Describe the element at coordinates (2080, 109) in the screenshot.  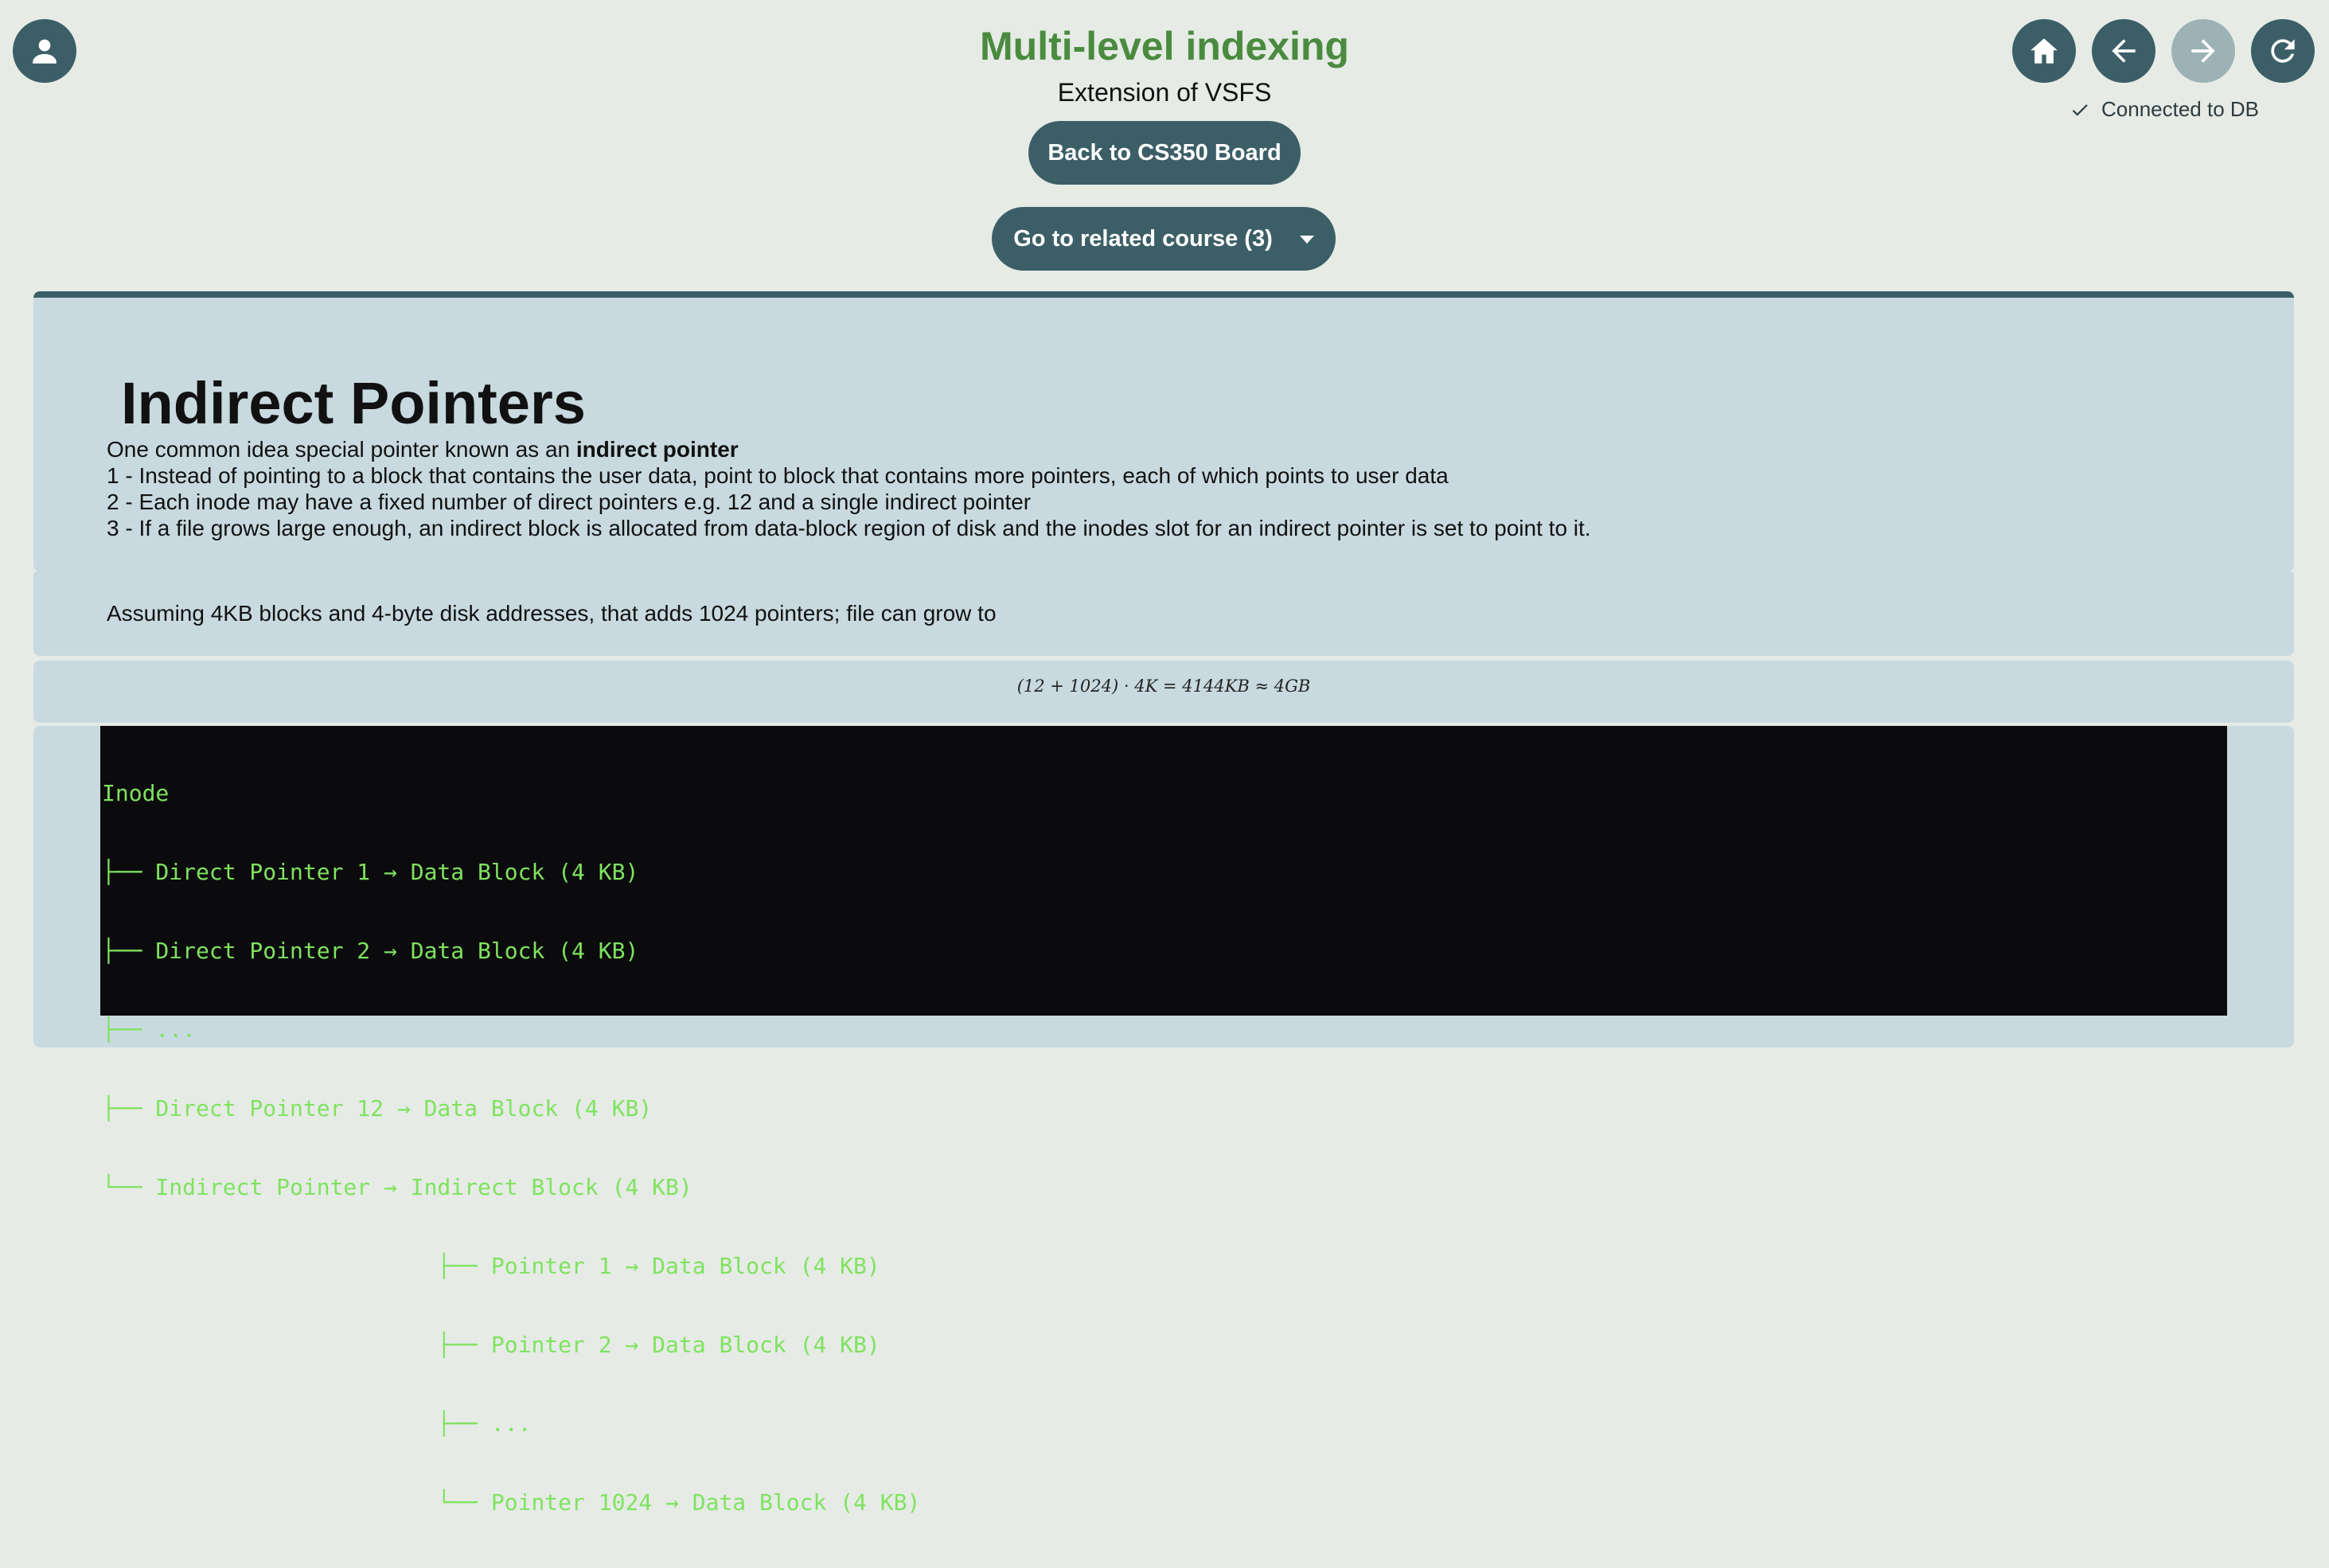
I see `check-icon` at that location.